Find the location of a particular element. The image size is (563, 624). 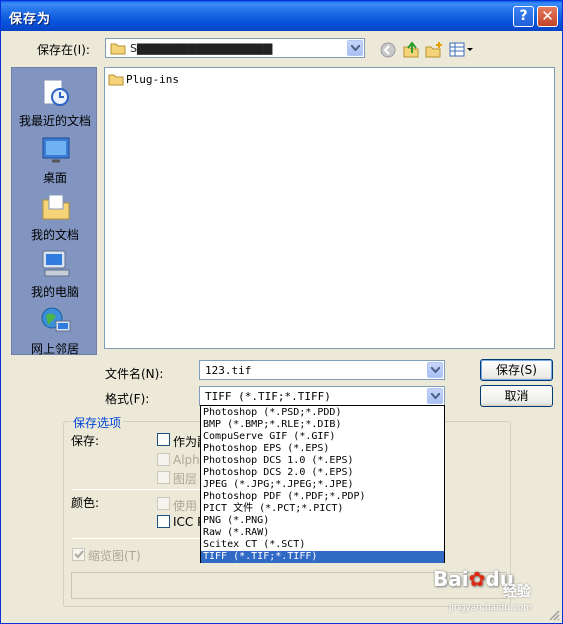

format-dropdown-arrow is located at coordinates (435, 396).